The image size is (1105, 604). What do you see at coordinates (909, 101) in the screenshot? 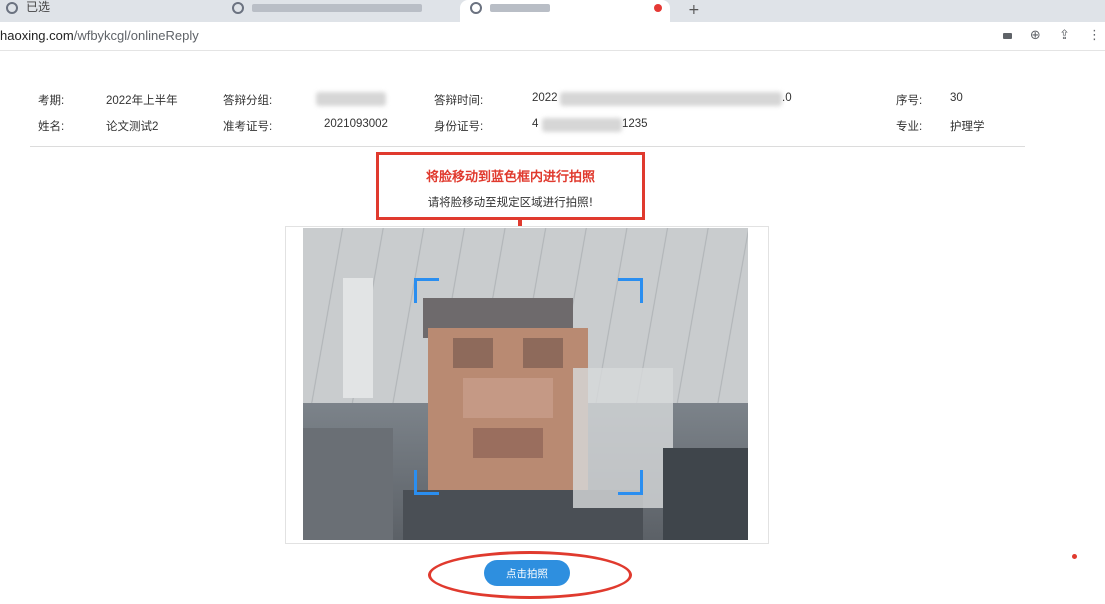
I see `seq-label: 序号:` at bounding box center [909, 101].